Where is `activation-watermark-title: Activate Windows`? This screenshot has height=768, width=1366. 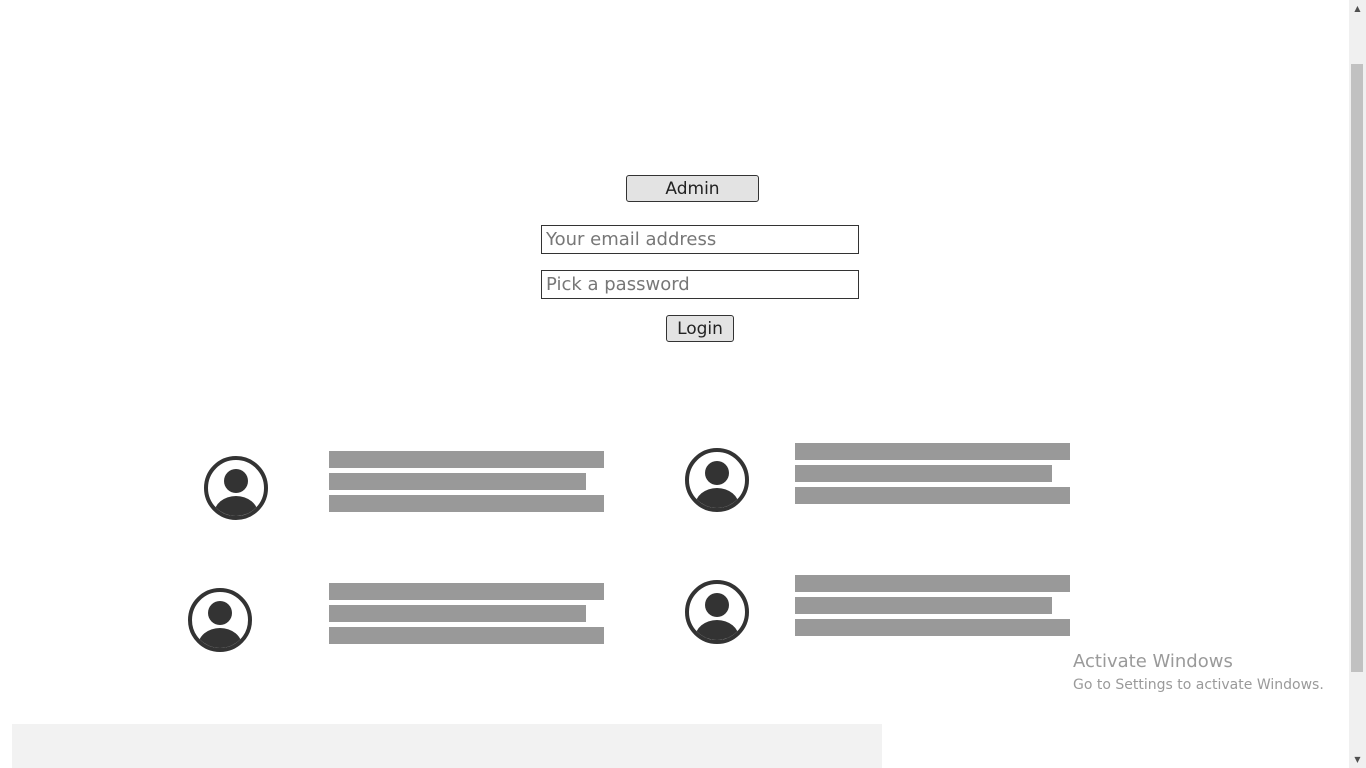 activation-watermark-title: Activate Windows is located at coordinates (1153, 661).